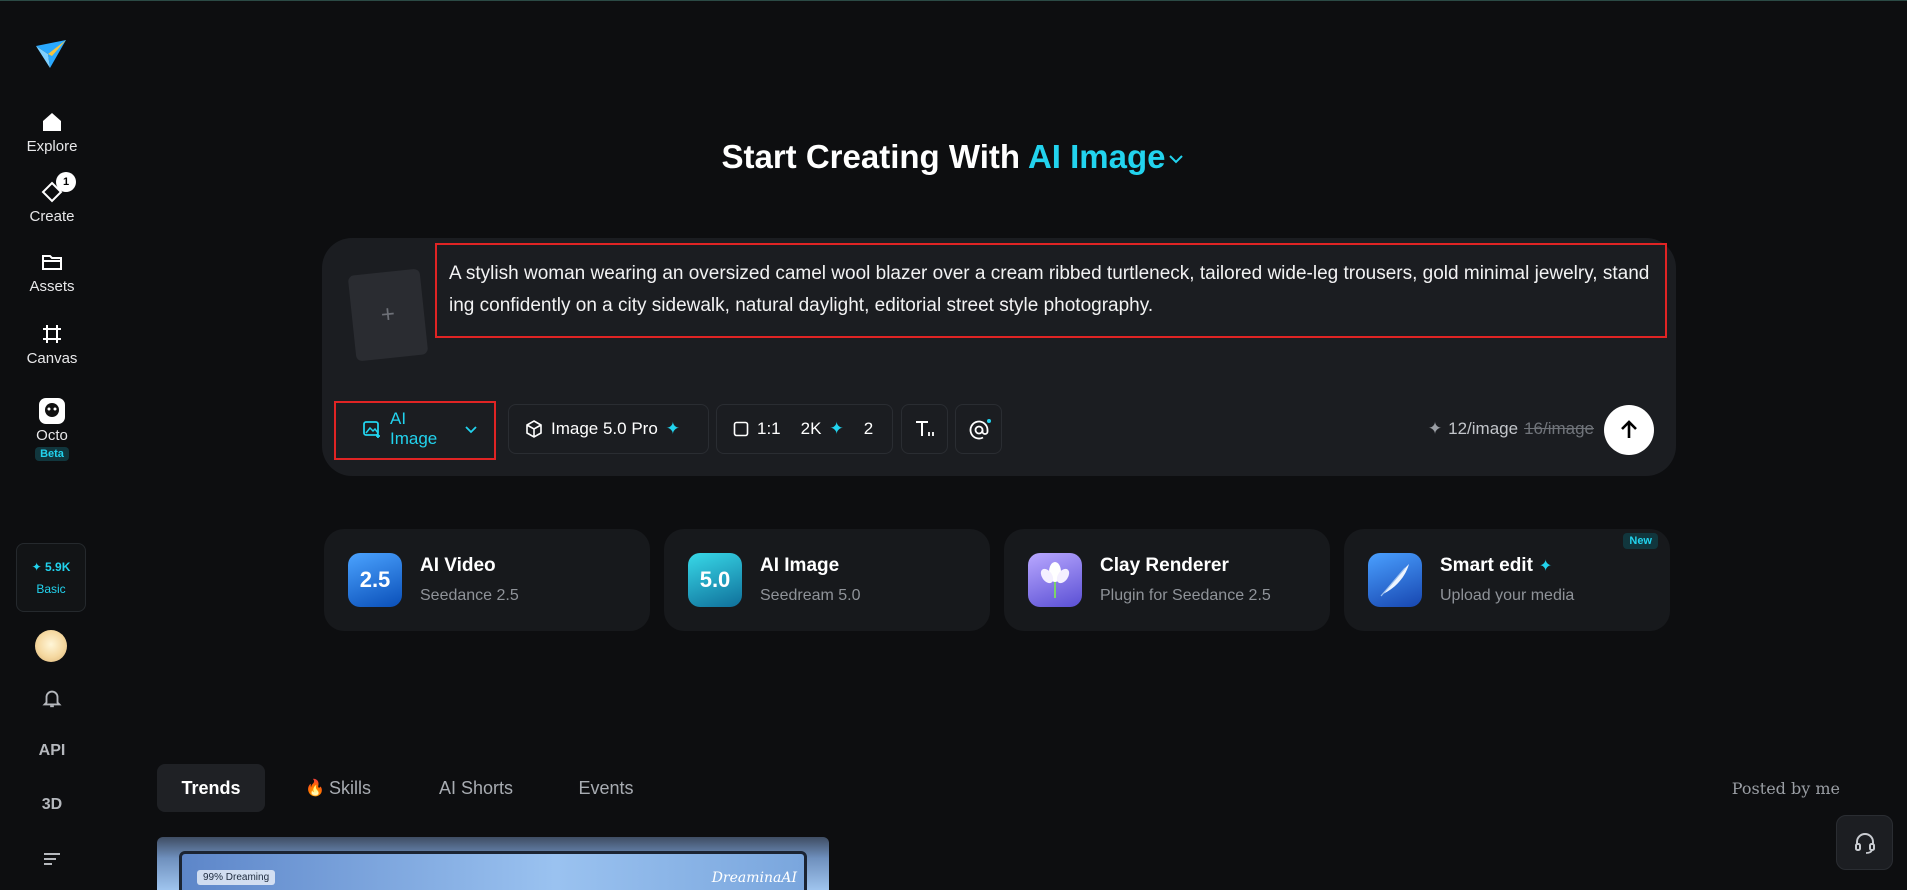  I want to click on mode-switcher: AI Image, so click(1107, 156).